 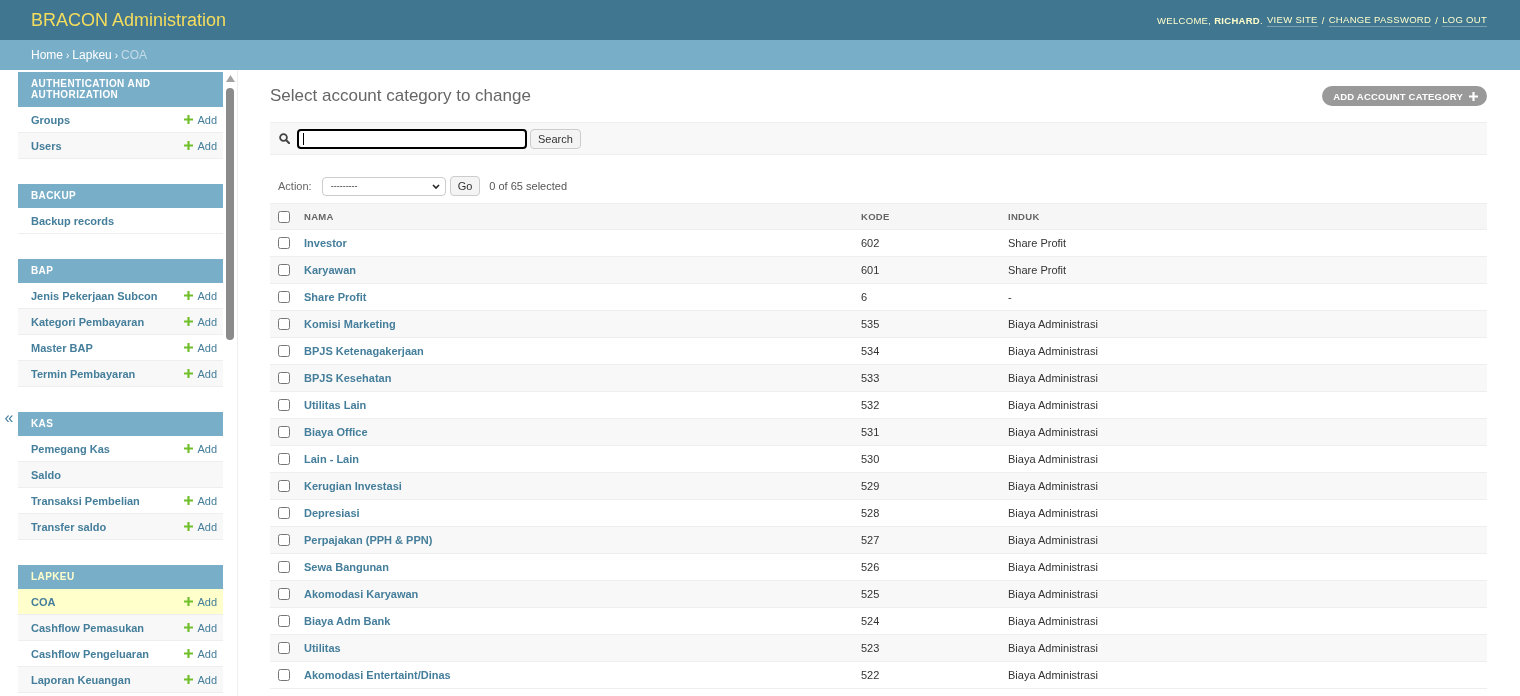 What do you see at coordinates (347, 621) in the screenshot?
I see `account-name-link: Biaya Adm Bank` at bounding box center [347, 621].